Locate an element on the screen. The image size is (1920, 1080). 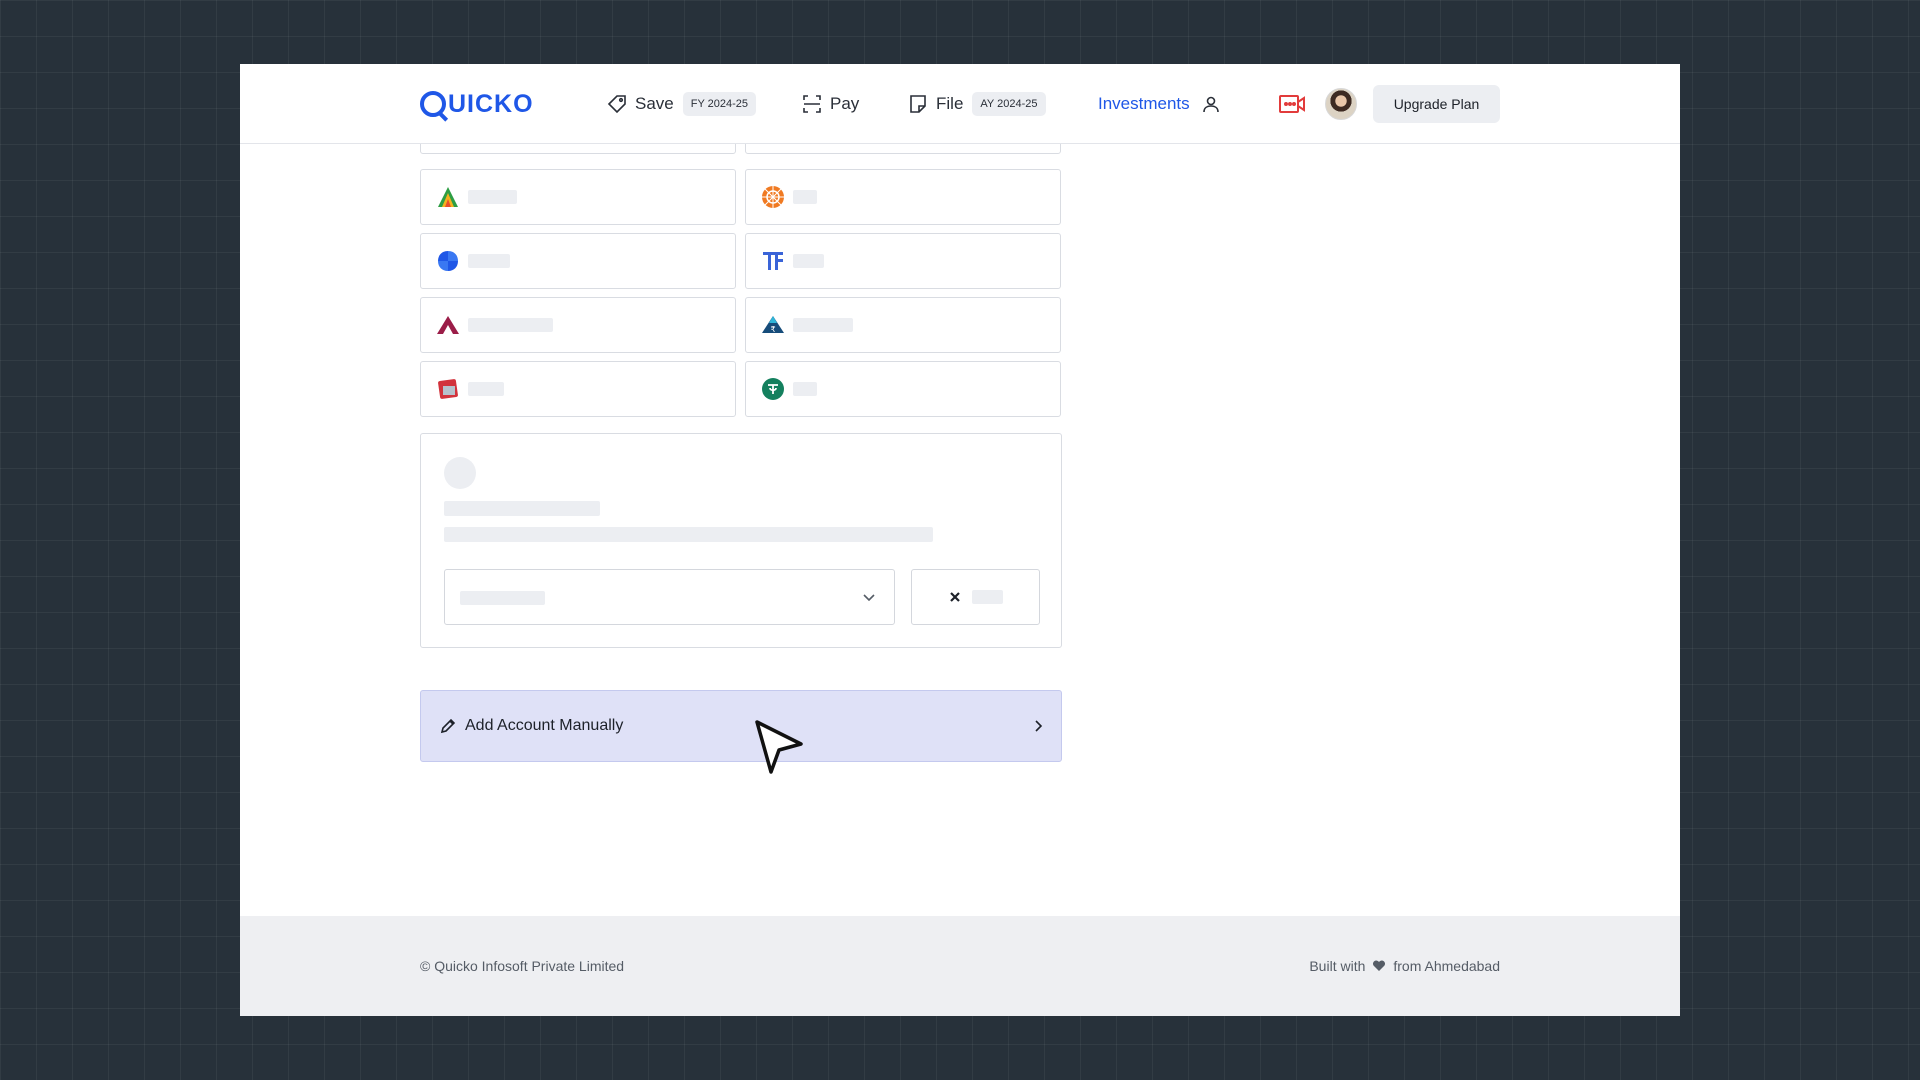
ay-badge: AY 2024-25 is located at coordinates (1009, 104).